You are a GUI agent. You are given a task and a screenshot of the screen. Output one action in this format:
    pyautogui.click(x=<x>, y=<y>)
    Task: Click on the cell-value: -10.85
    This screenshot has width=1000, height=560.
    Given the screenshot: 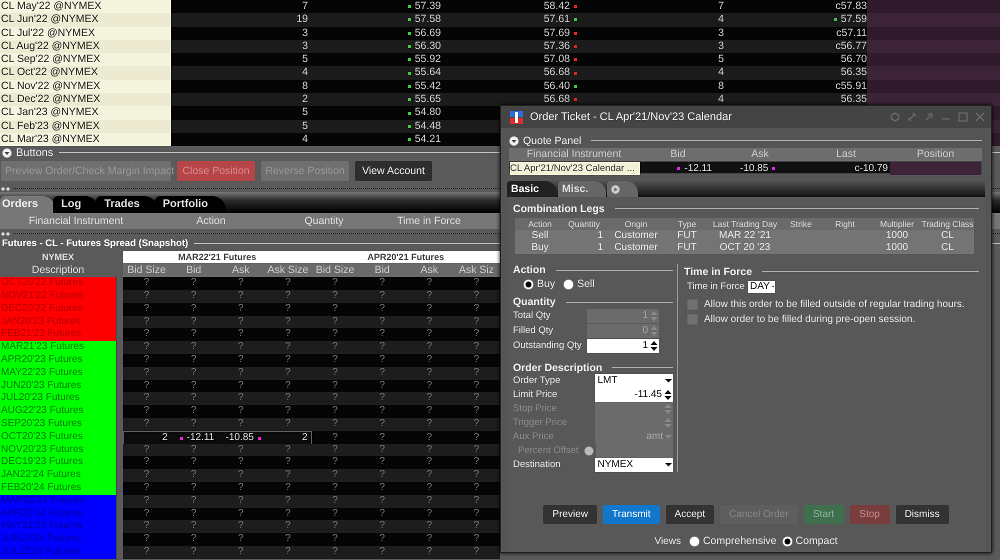 What is the action you would take?
    pyautogui.click(x=240, y=438)
    